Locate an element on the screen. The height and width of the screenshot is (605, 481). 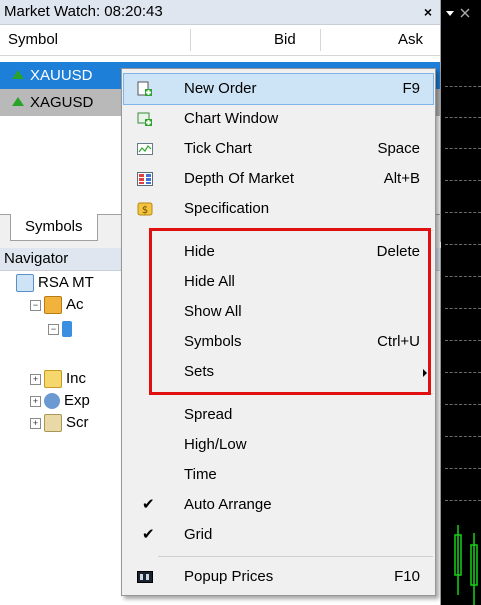
column-symbol: Symbol is located at coordinates (33, 40).